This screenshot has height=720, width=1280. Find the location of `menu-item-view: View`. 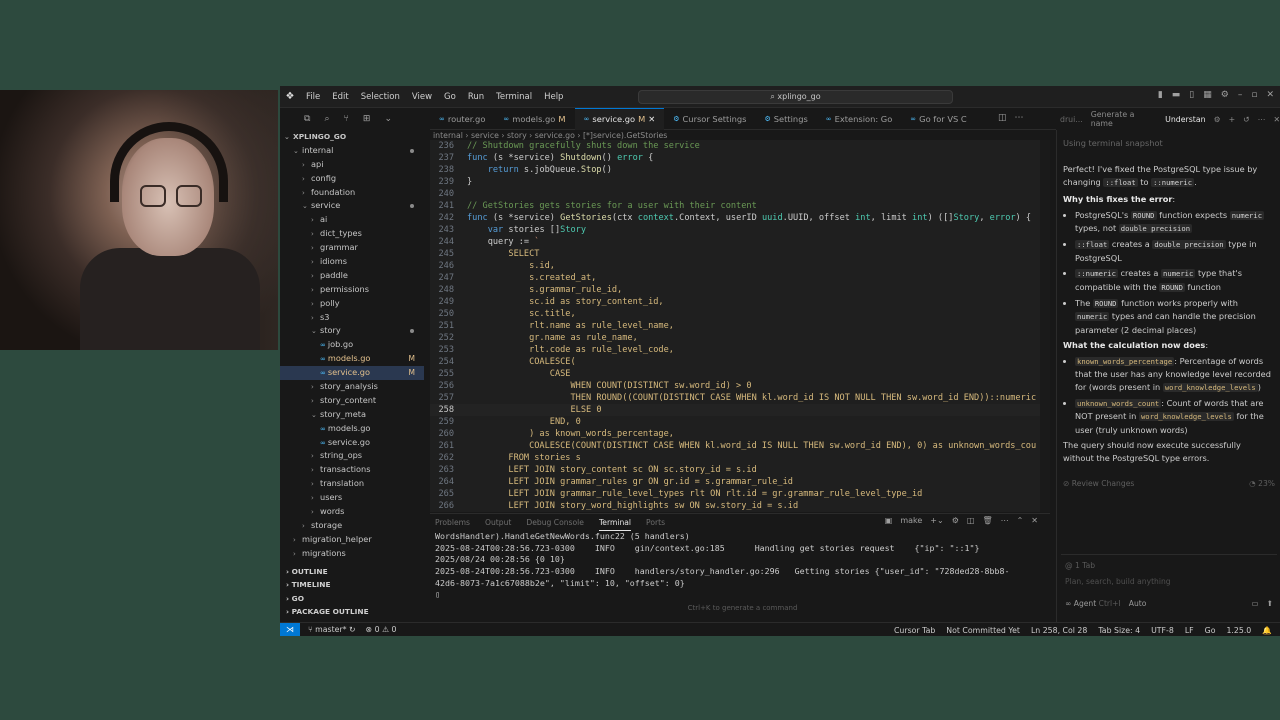

menu-item-view: View is located at coordinates (422, 97).